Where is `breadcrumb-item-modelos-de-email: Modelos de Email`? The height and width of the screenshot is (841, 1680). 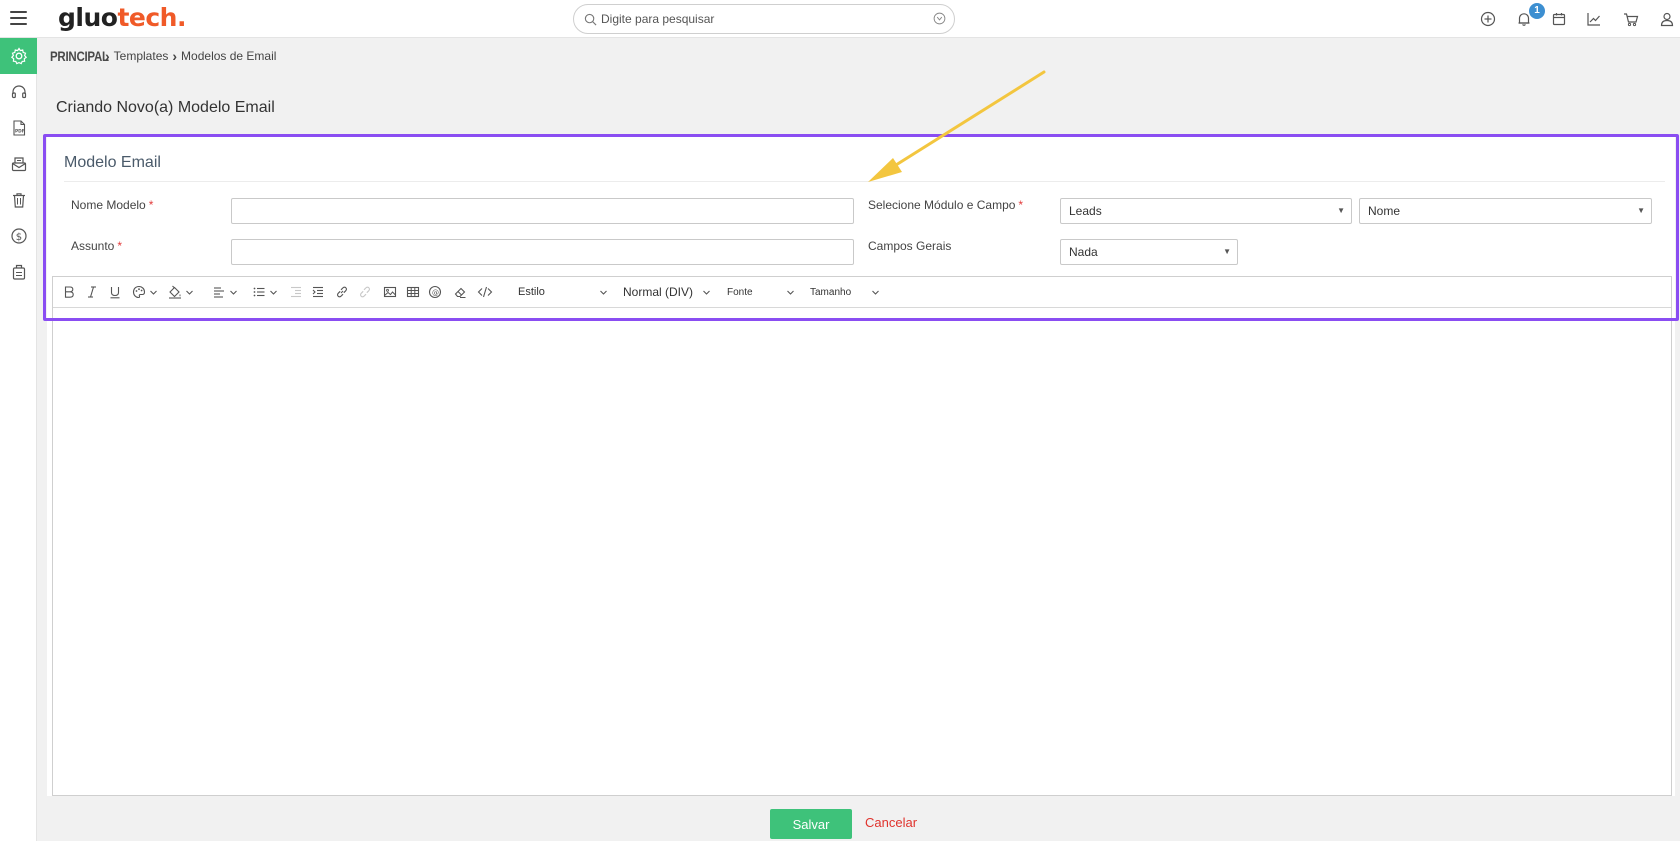 breadcrumb-item-modelos-de-email: Modelos de Email is located at coordinates (228, 56).